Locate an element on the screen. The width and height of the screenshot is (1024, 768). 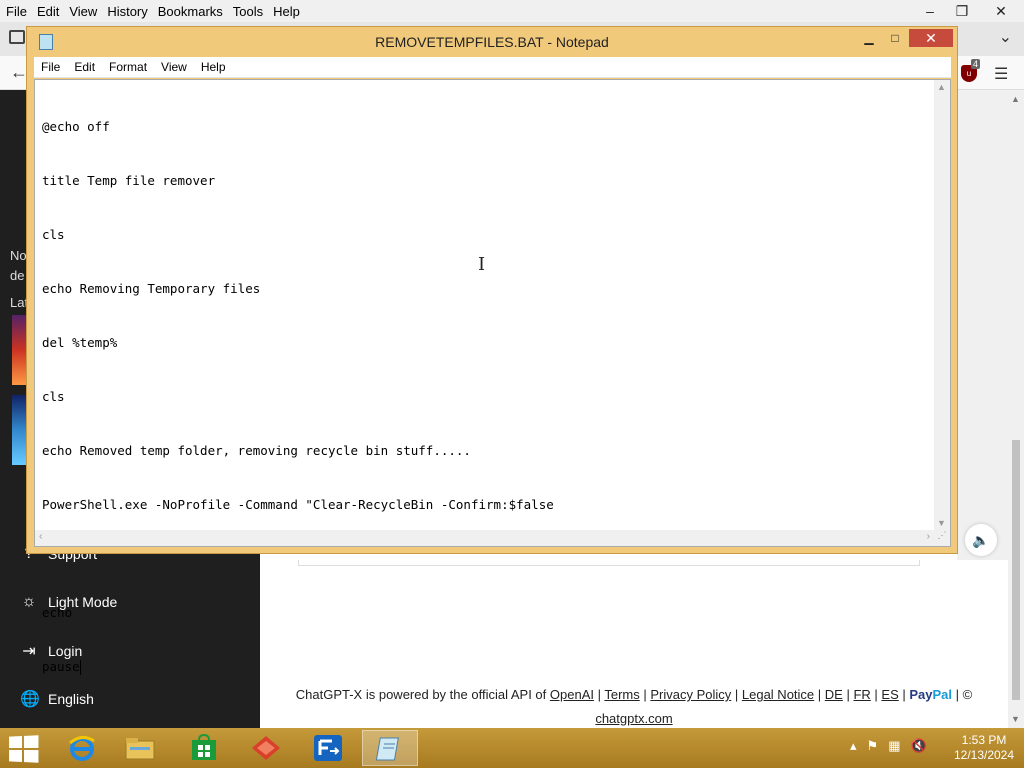
clock-date: 12/13/2024 is located at coordinates (984, 755).